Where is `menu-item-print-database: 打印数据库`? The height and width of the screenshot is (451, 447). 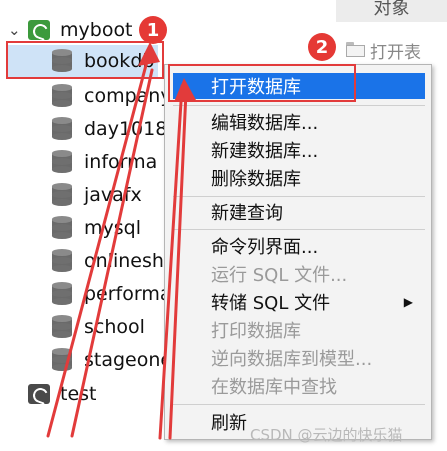
menu-item-print-database: 打印数据库 is located at coordinates (256, 331).